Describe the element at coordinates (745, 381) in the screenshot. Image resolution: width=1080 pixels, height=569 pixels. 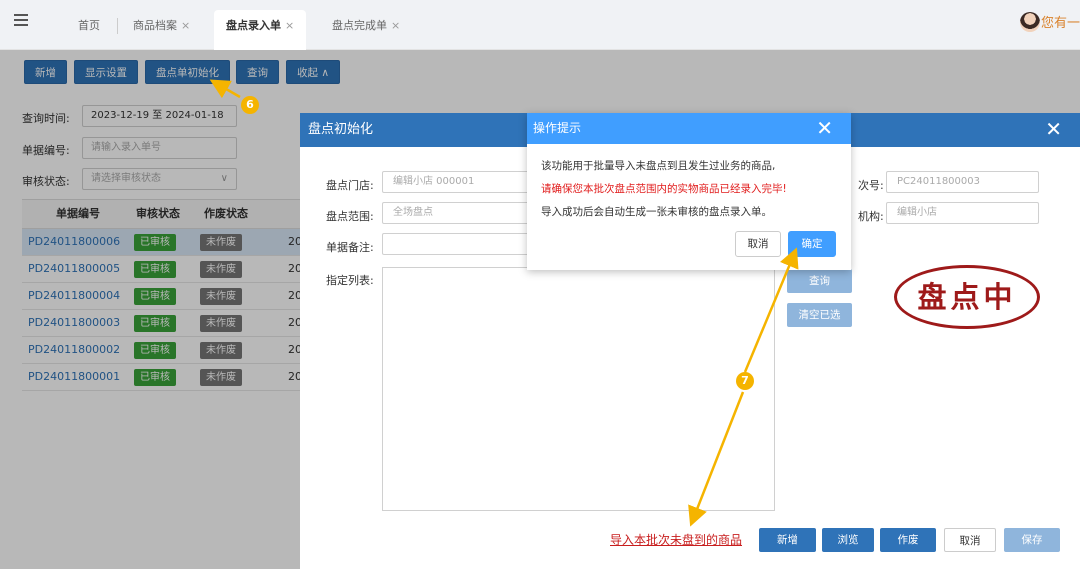
I see `step-7-marker: 7` at that location.